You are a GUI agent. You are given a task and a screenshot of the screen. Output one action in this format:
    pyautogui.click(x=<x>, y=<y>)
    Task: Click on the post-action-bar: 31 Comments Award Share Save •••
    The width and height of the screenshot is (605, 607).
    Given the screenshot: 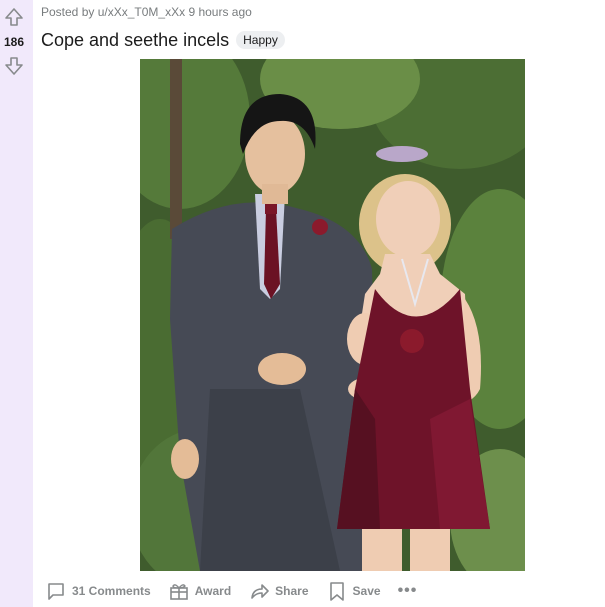 What is the action you would take?
    pyautogui.click(x=231, y=591)
    